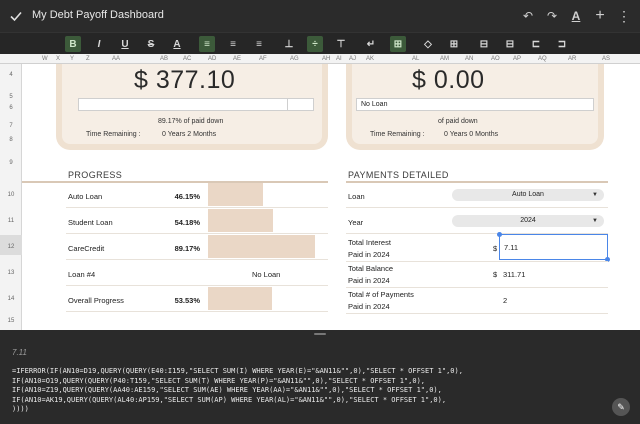 The image size is (640, 424). I want to click on merge-cells-icon: ⊞, so click(398, 44).